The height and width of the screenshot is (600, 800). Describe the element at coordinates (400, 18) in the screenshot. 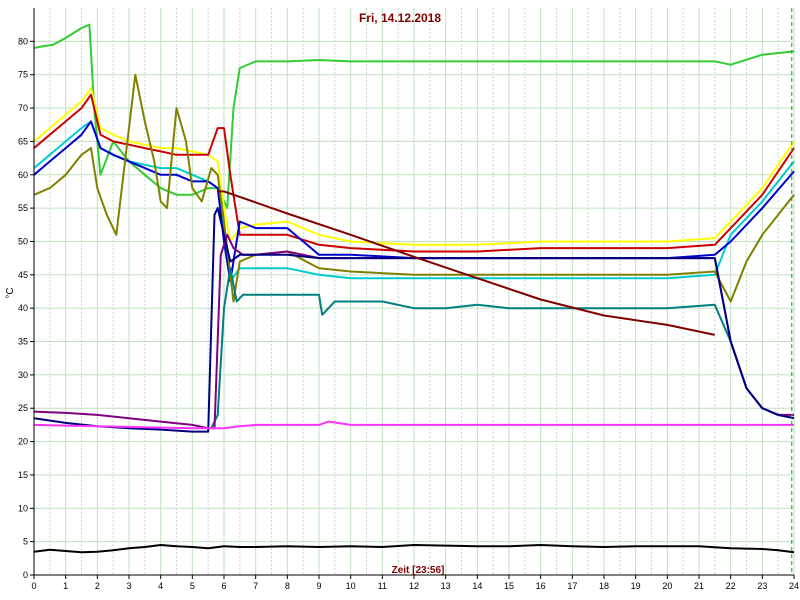

I see `chart-title: Fri, 14.12.2018` at that location.